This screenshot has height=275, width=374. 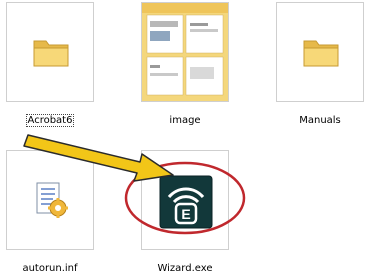 I want to click on wizard-icon-letter: E, so click(x=185, y=214).